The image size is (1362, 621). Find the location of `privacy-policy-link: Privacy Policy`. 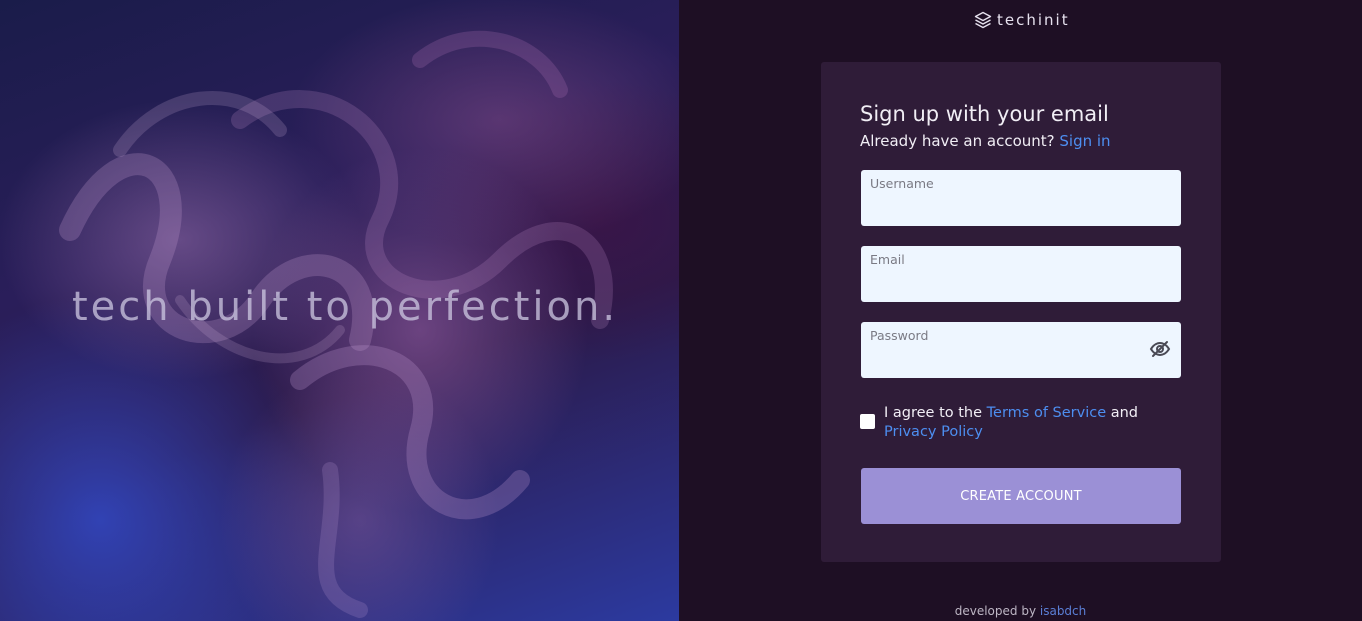

privacy-policy-link: Privacy Policy is located at coordinates (933, 432).